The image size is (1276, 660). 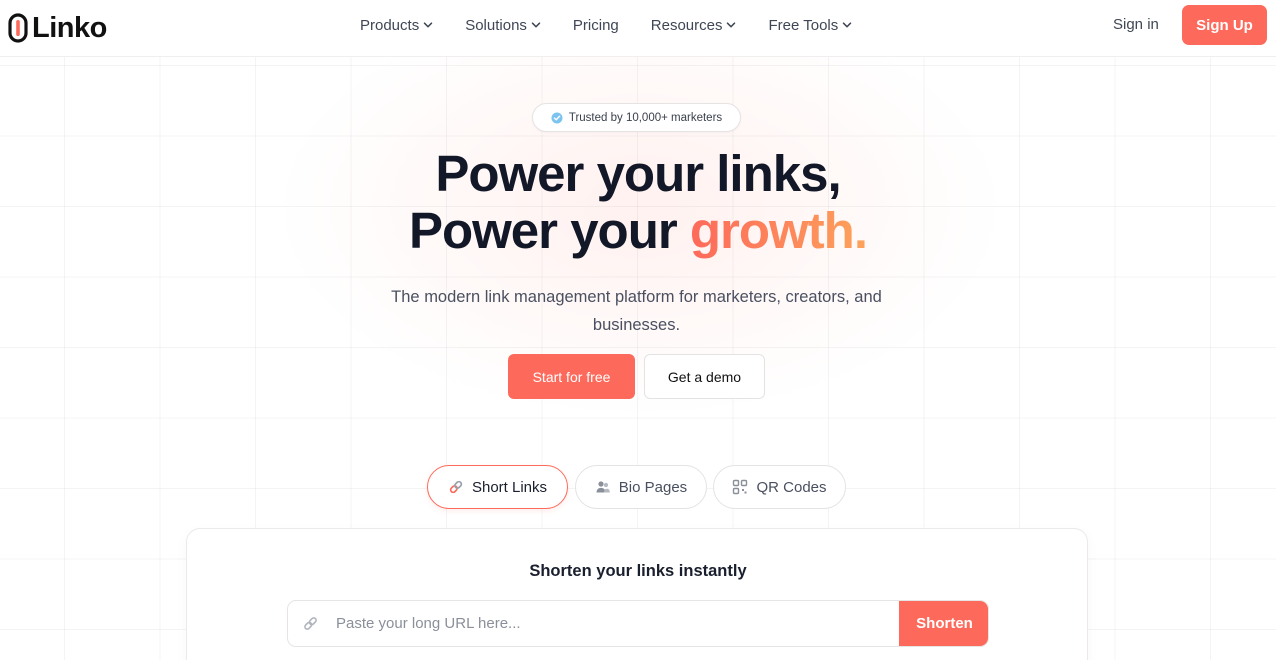 I want to click on users-icon, so click(x=603, y=487).